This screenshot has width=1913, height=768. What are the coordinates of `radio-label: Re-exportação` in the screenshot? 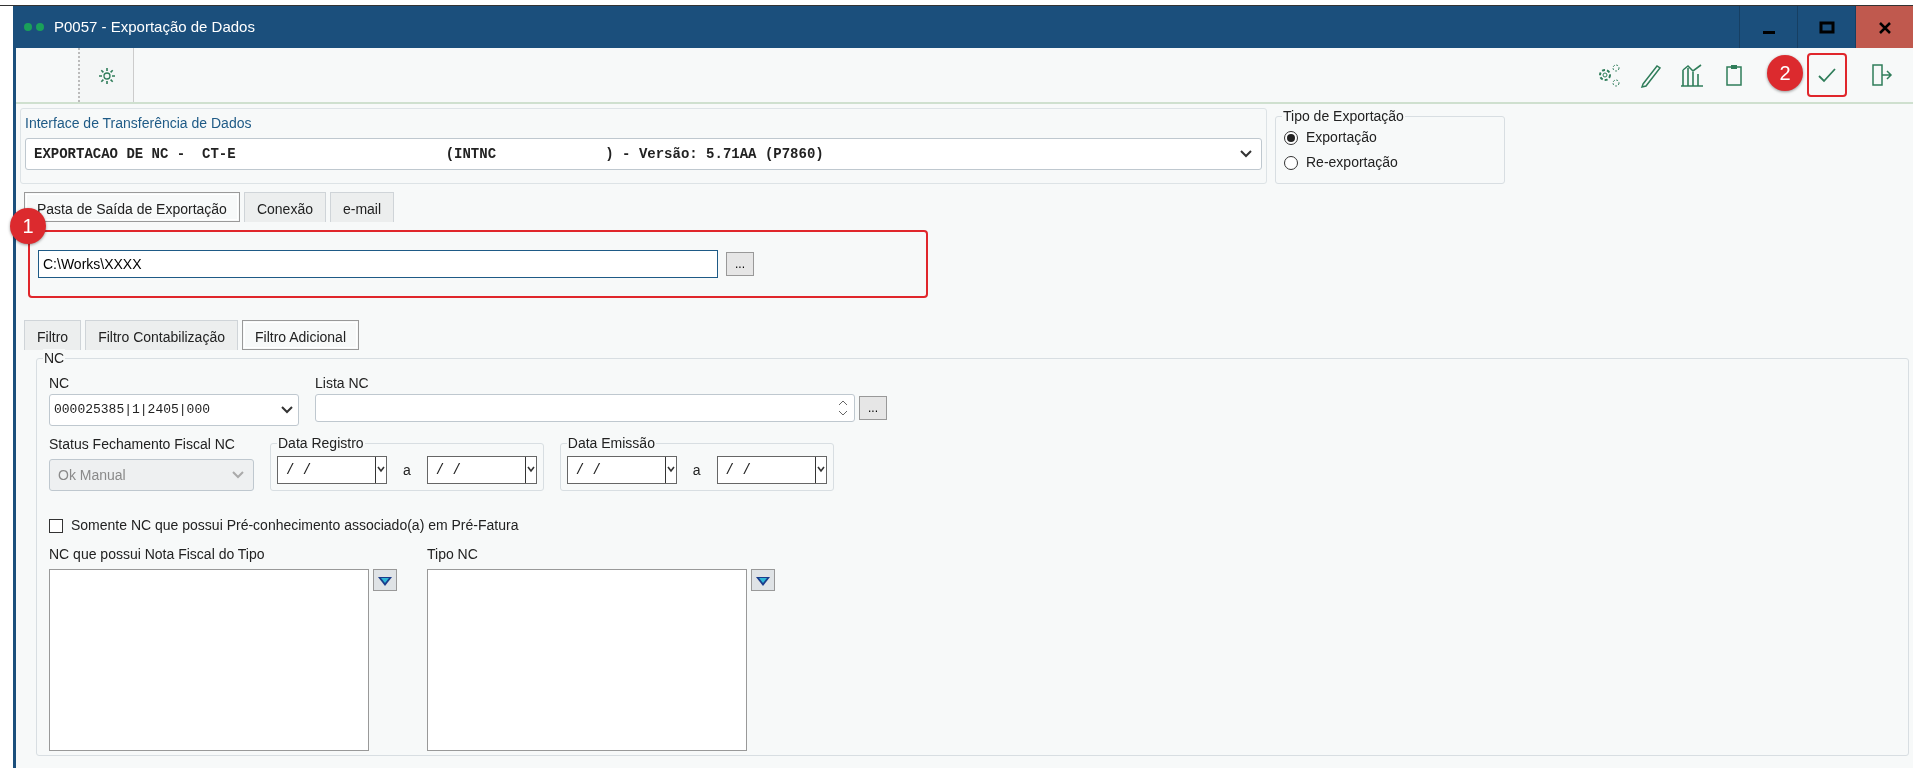 It's located at (1352, 162).